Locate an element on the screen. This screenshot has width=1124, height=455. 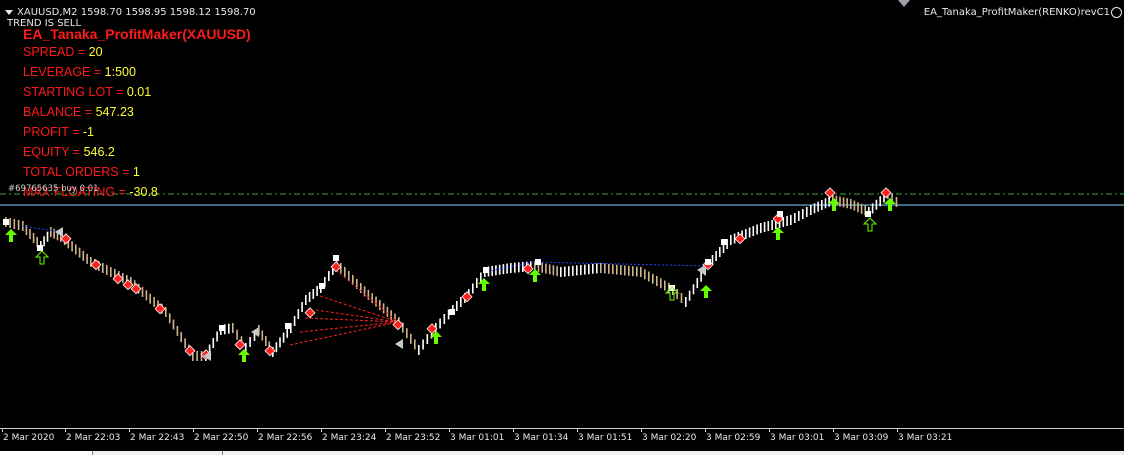
expert-advisor-name: EA_Tanaka_ProfitMaker(RENKO)revC1 is located at coordinates (1017, 12).